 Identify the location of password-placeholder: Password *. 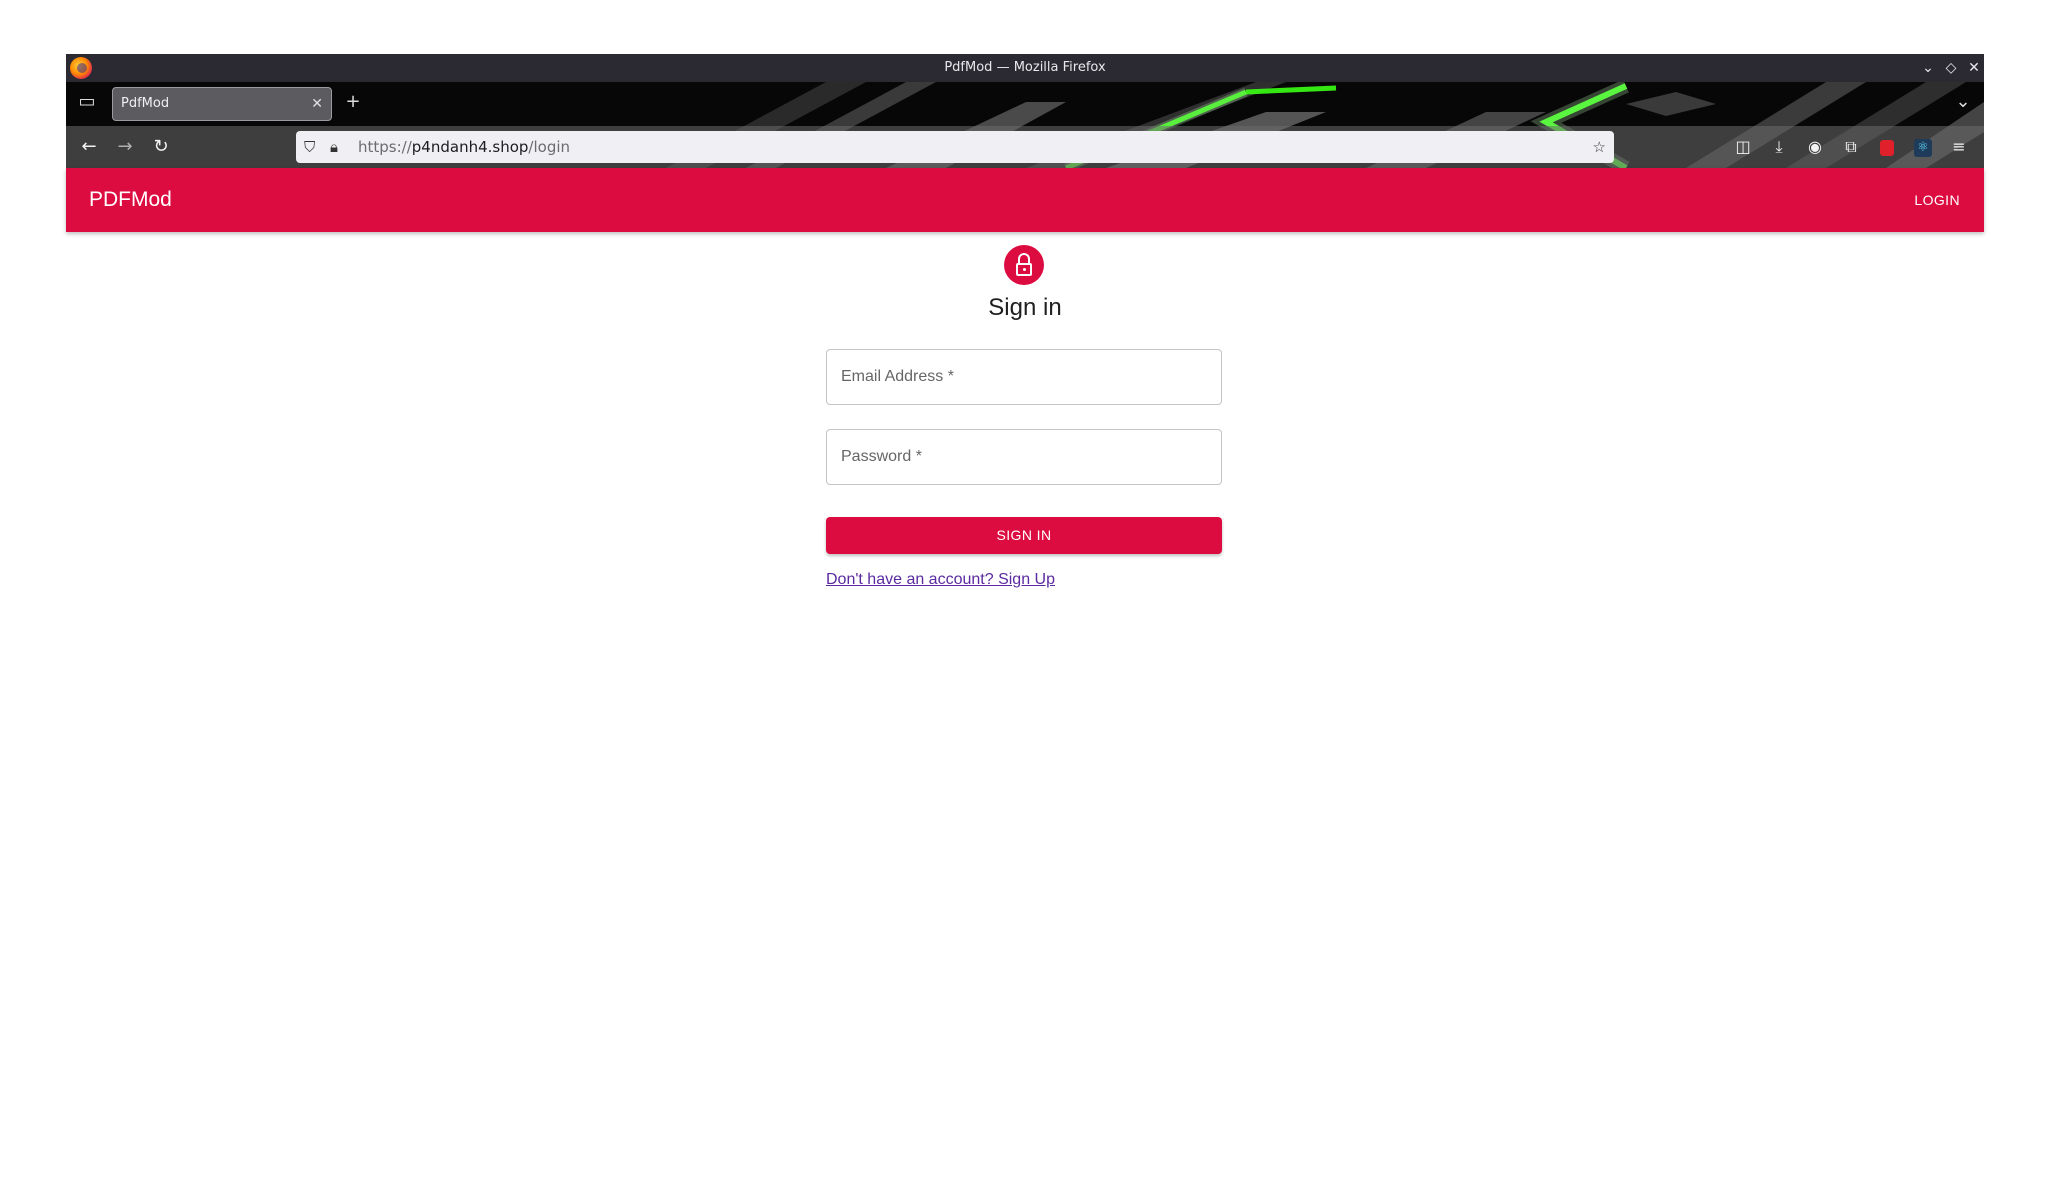
(881, 456).